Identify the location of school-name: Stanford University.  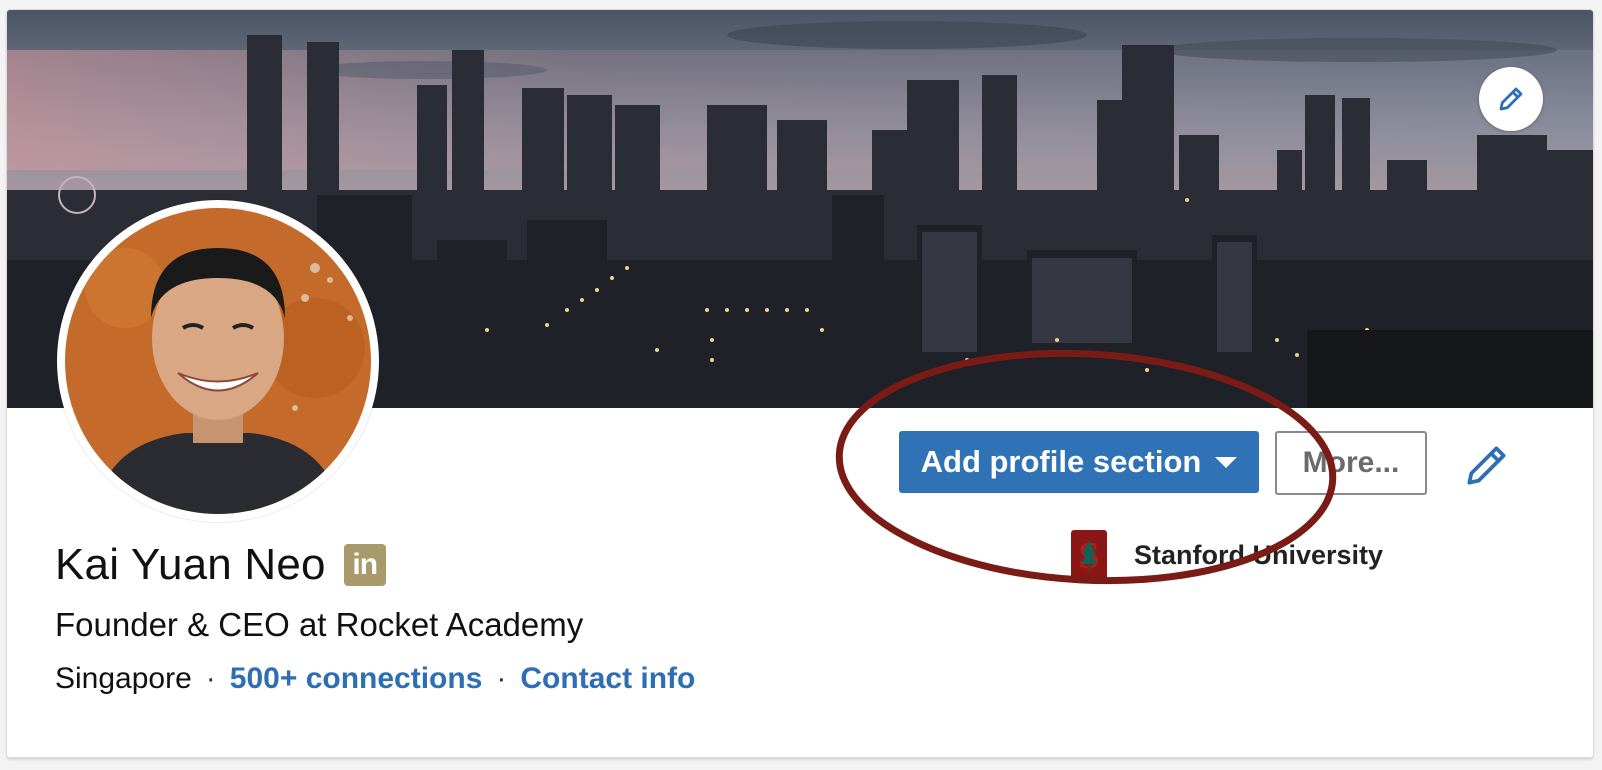
(1259, 554).